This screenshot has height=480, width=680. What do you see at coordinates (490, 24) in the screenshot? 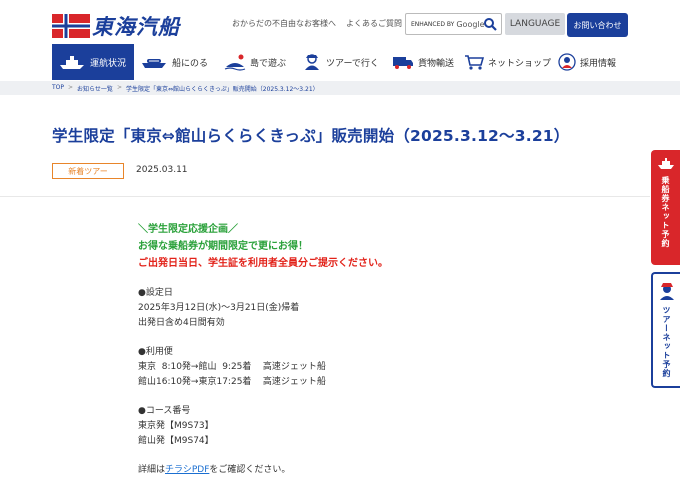
I see `search-icon` at bounding box center [490, 24].